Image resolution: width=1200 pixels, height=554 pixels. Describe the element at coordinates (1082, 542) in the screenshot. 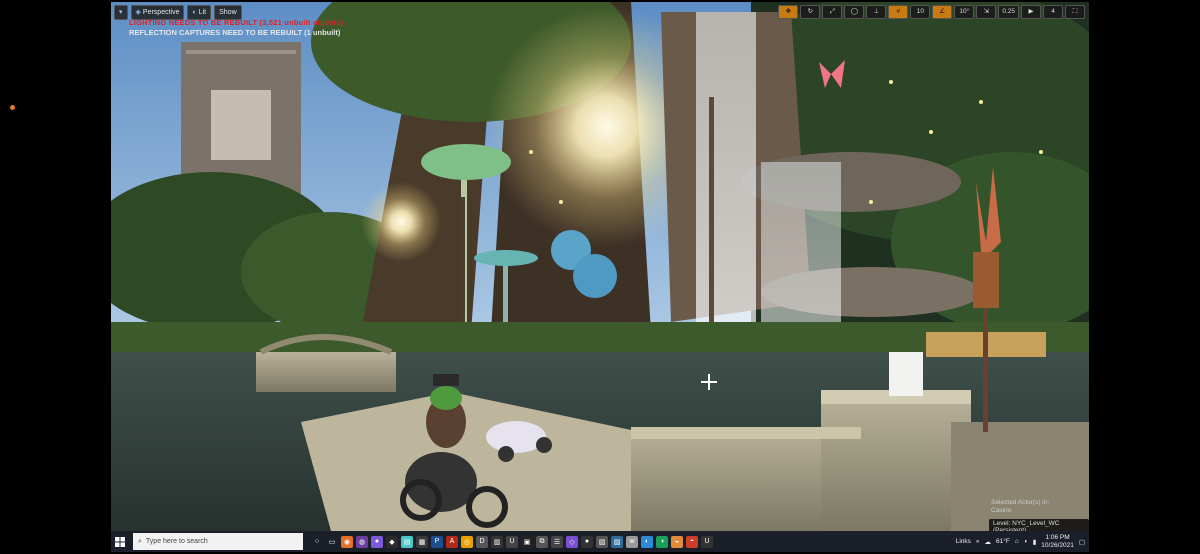

I see `notifications-icon: ▢` at that location.